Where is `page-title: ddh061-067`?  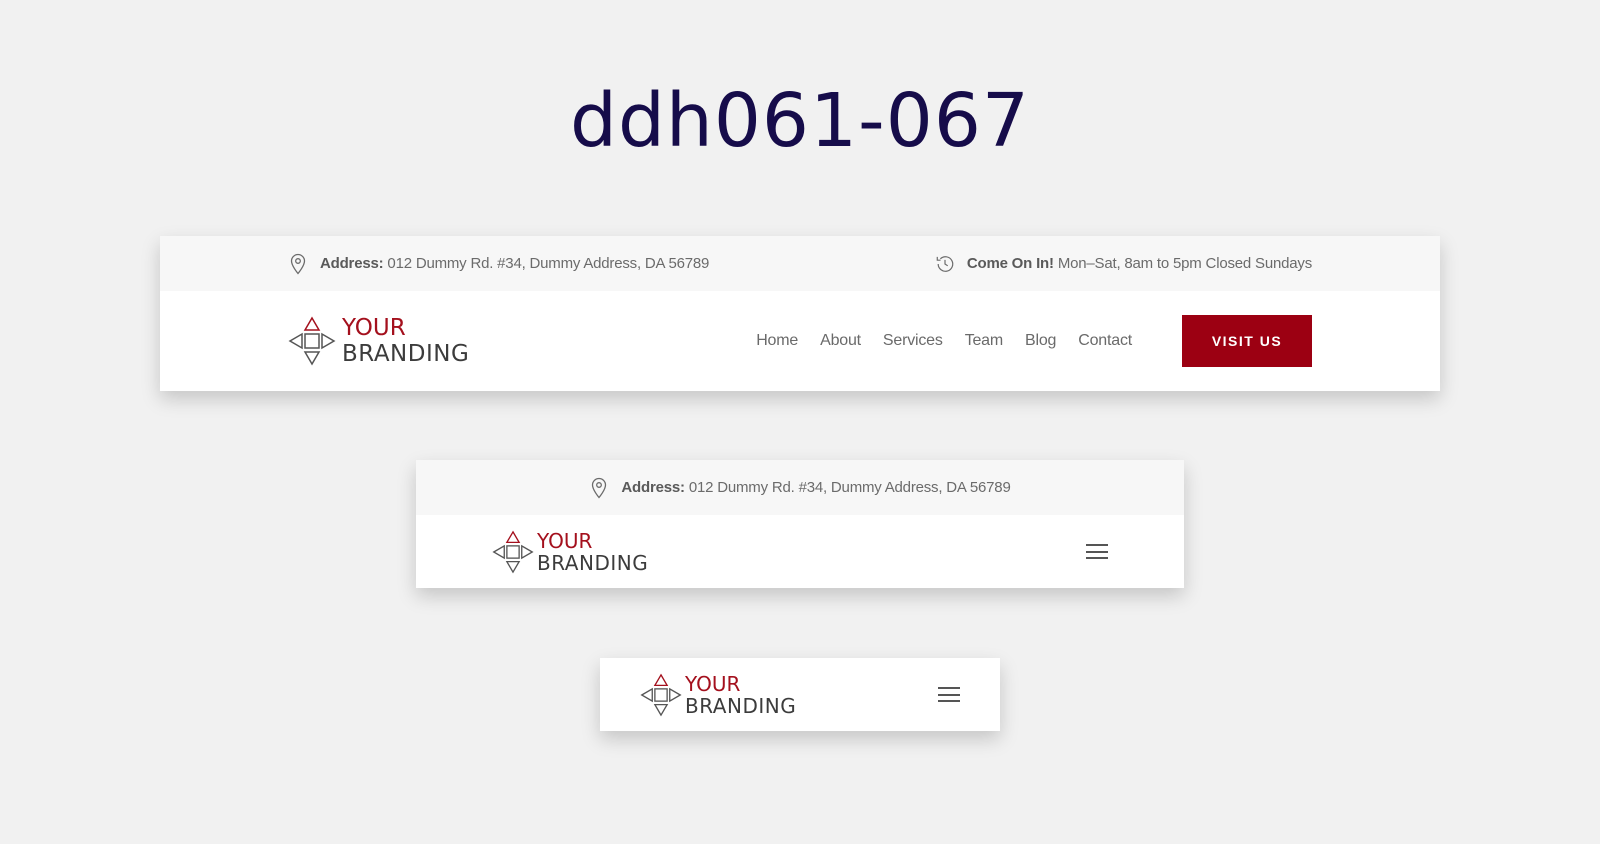 page-title: ddh061-067 is located at coordinates (800, 121).